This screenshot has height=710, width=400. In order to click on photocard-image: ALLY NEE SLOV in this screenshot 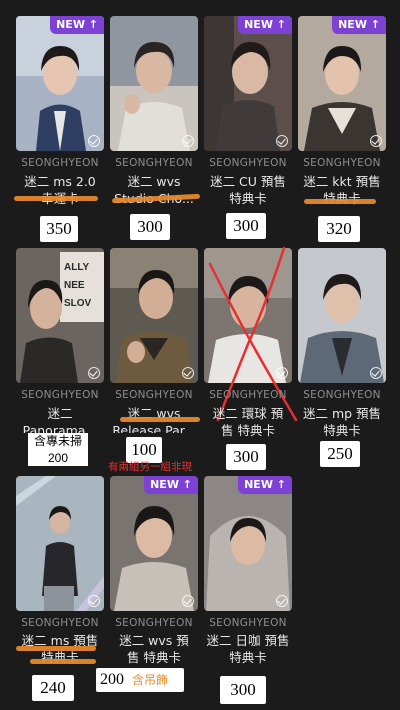, I will do `click(60, 315)`.